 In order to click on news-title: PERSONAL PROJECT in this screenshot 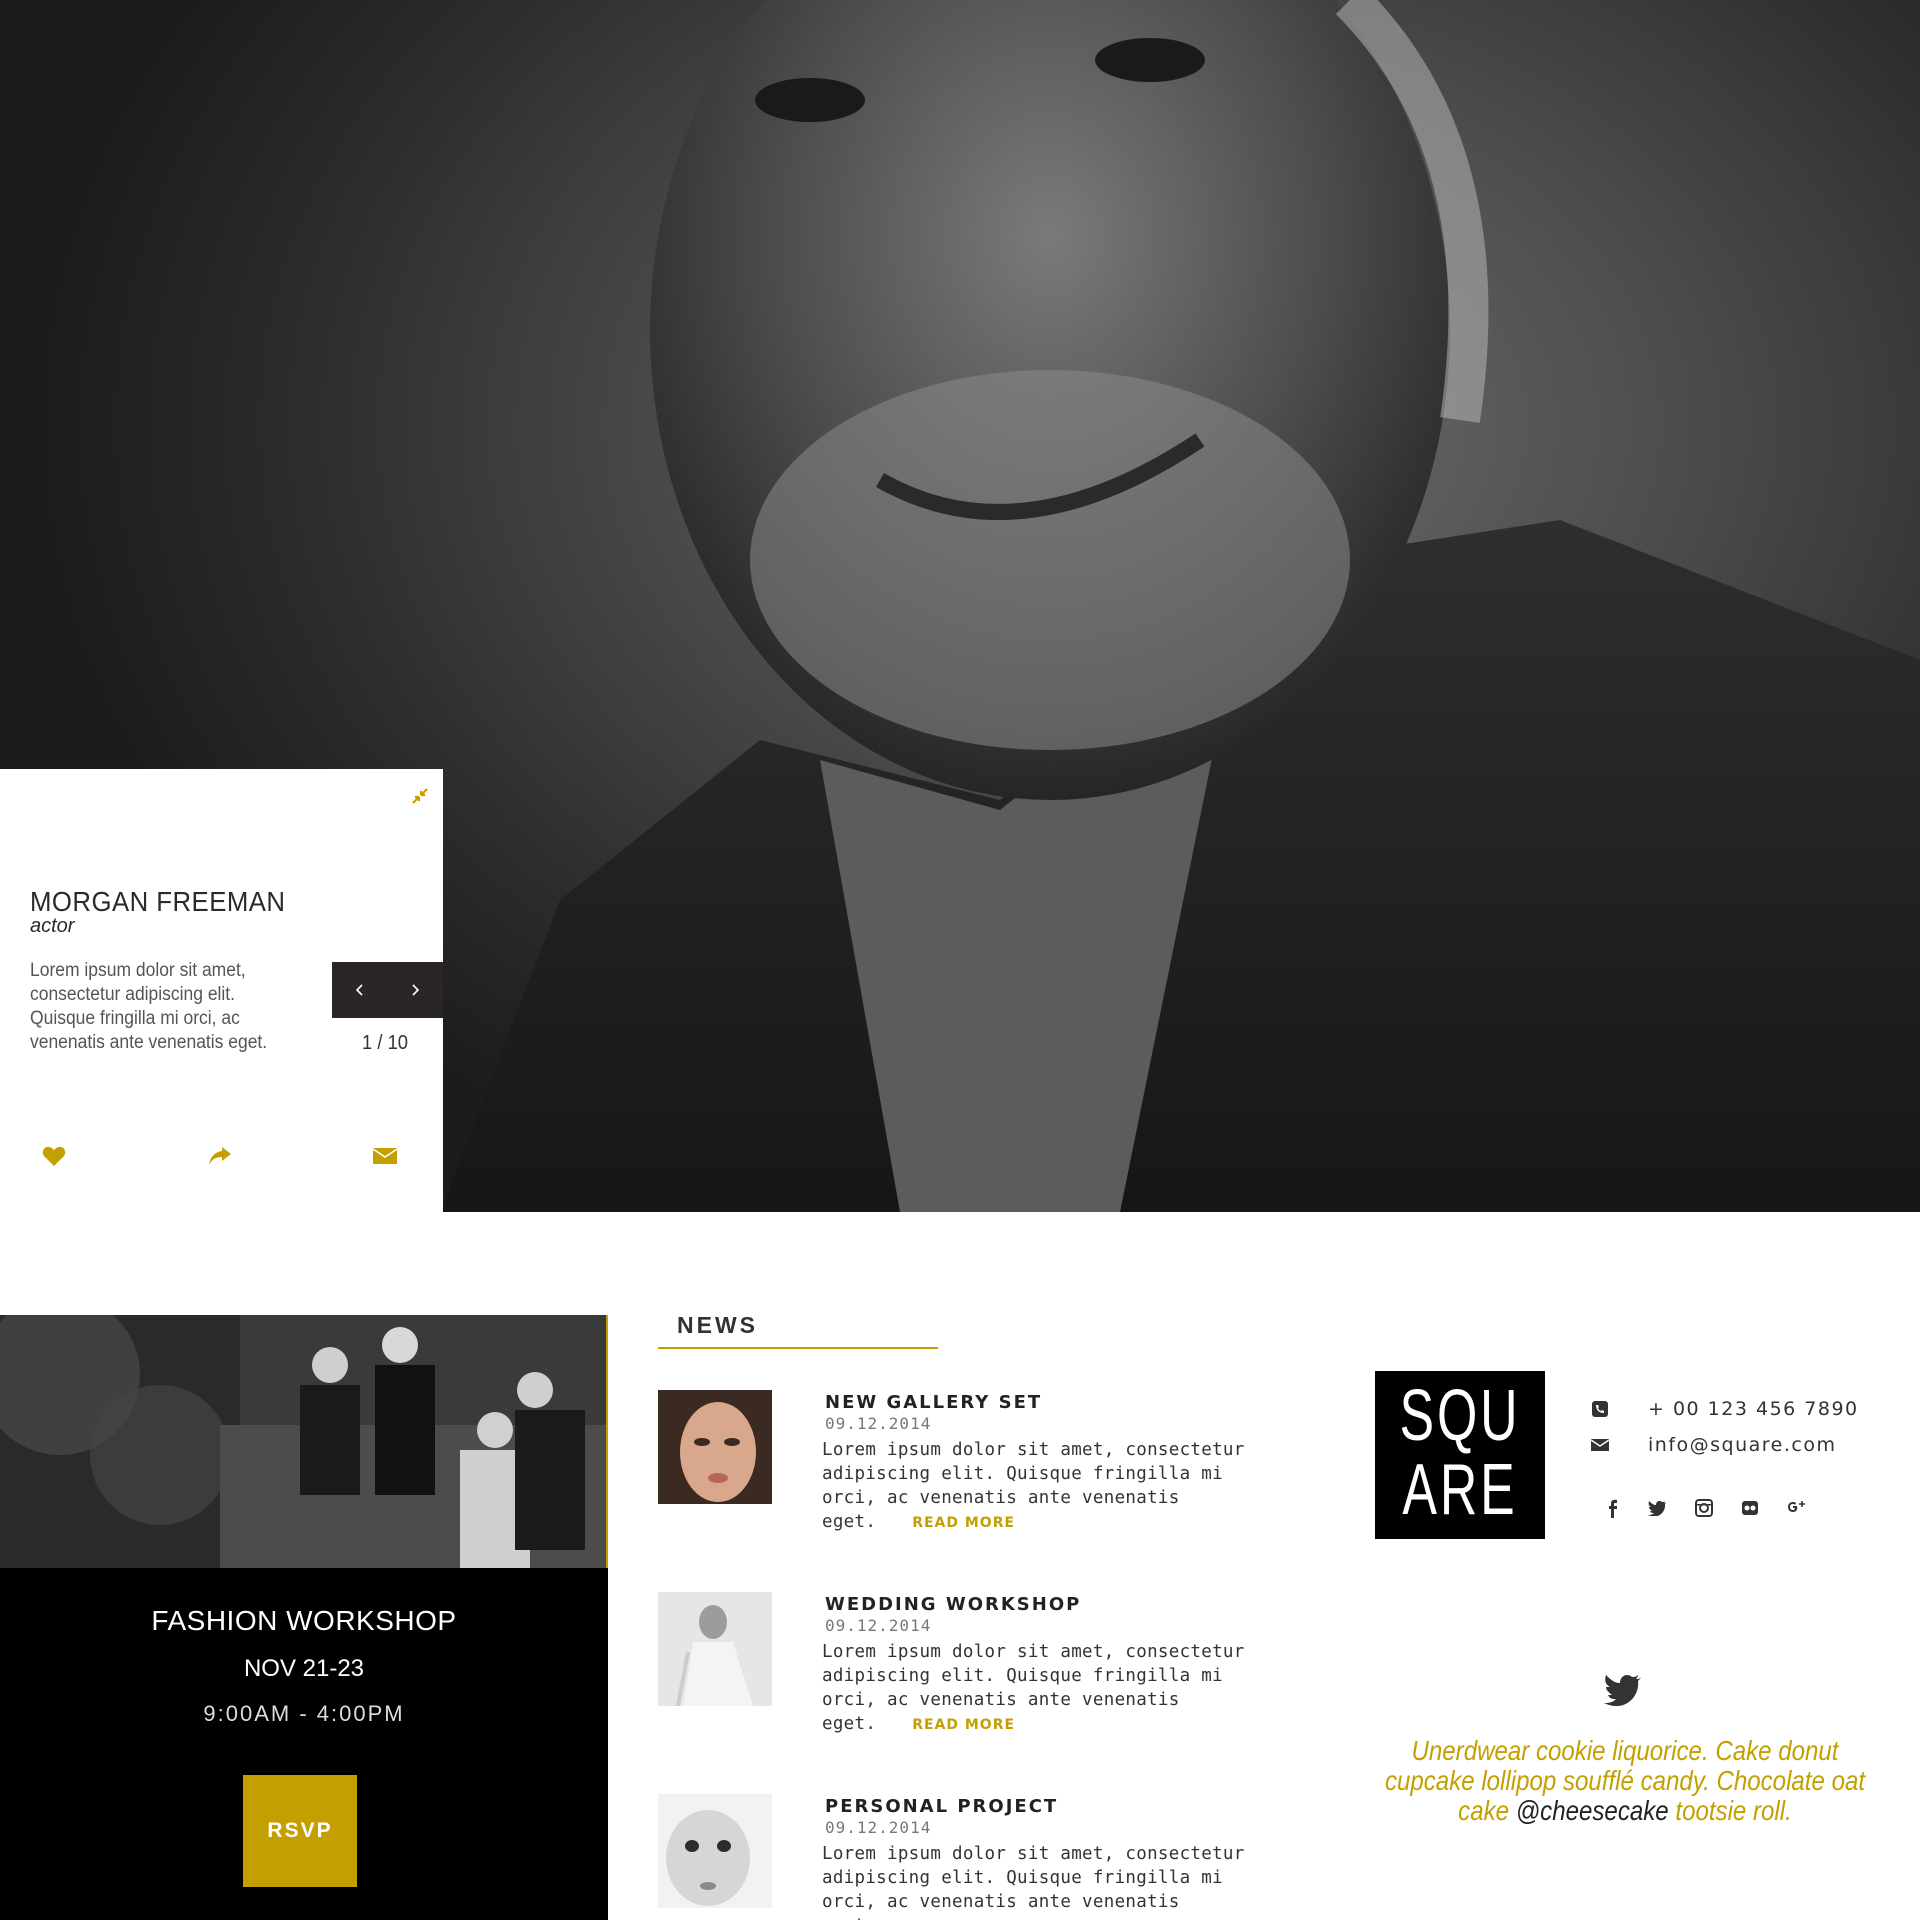, I will do `click(941, 1806)`.